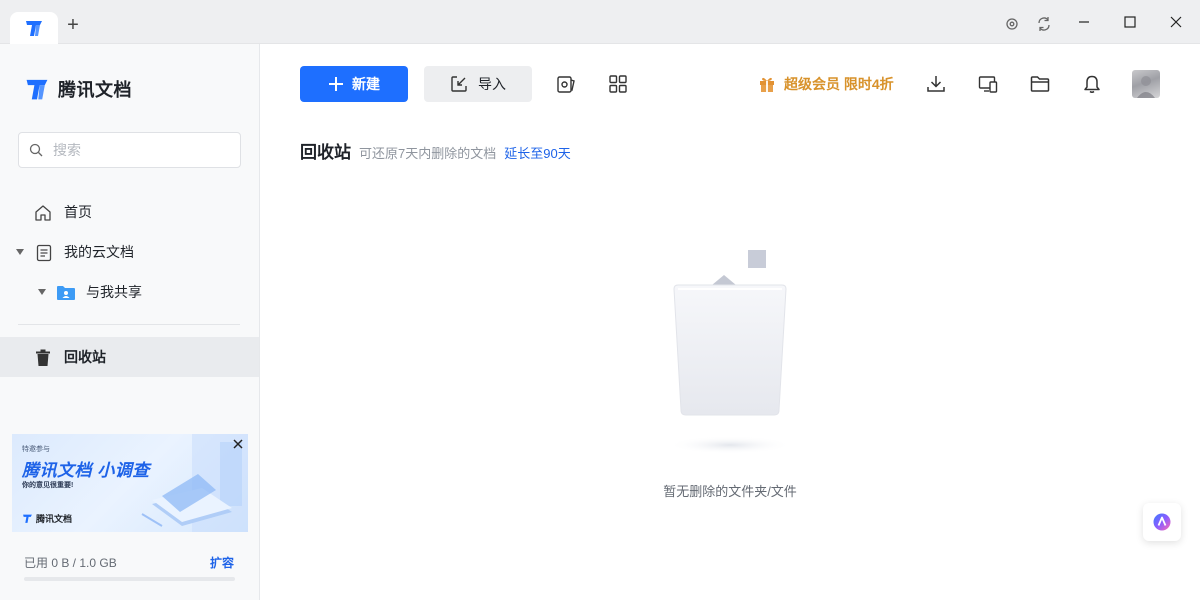  What do you see at coordinates (222, 562) in the screenshot?
I see `expand-storage-link: 扩容` at bounding box center [222, 562].